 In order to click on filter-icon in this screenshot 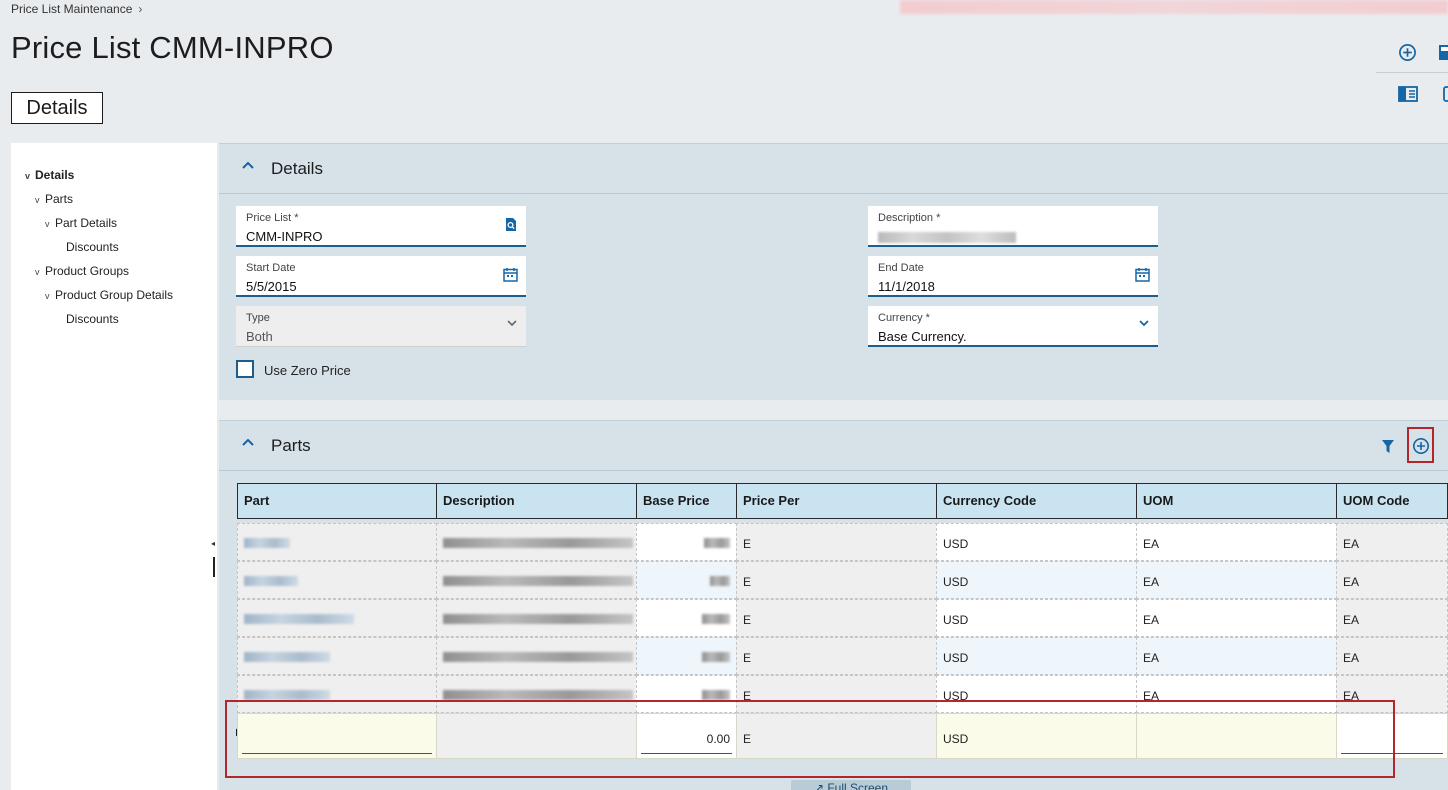, I will do `click(1388, 446)`.